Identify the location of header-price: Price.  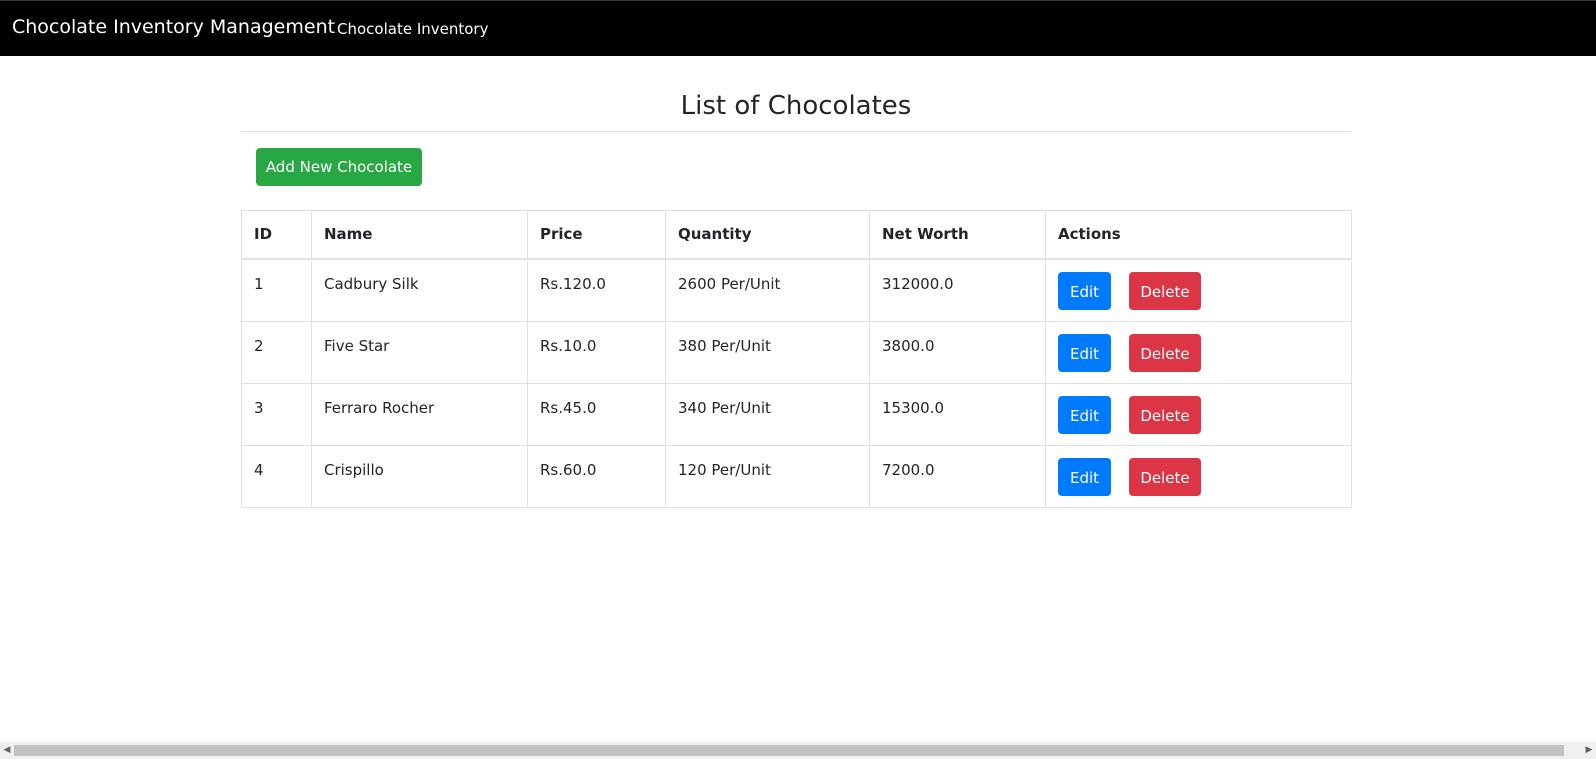
(596, 235).